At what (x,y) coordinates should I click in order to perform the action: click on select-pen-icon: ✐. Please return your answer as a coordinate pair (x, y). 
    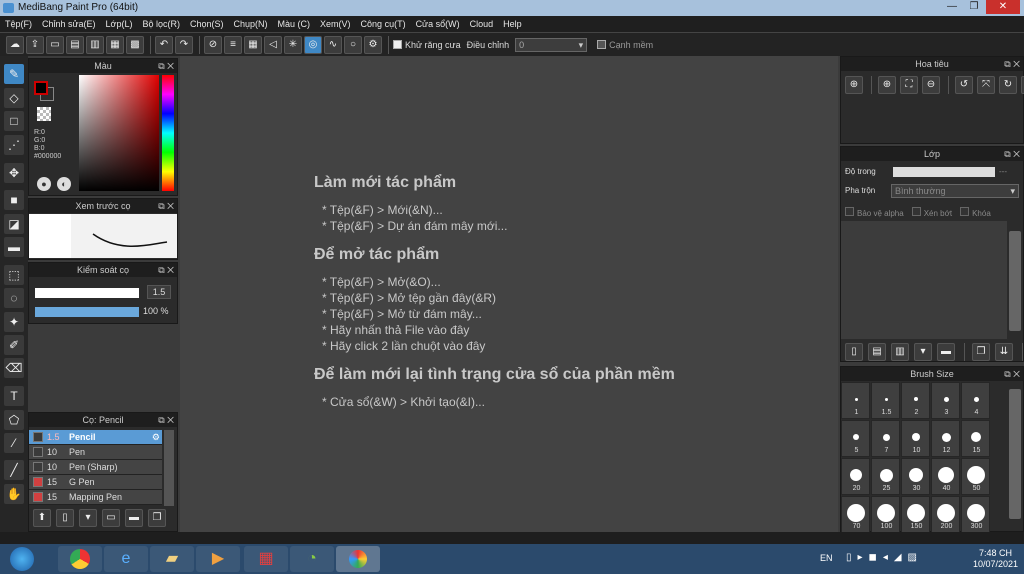
    Looking at the image, I should click on (14, 345).